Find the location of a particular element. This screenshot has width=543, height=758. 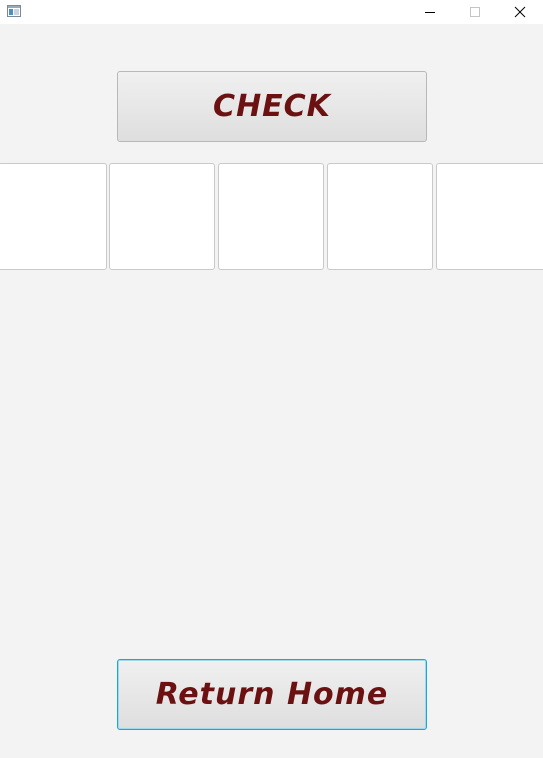

check-button: CHECK is located at coordinates (272, 106).